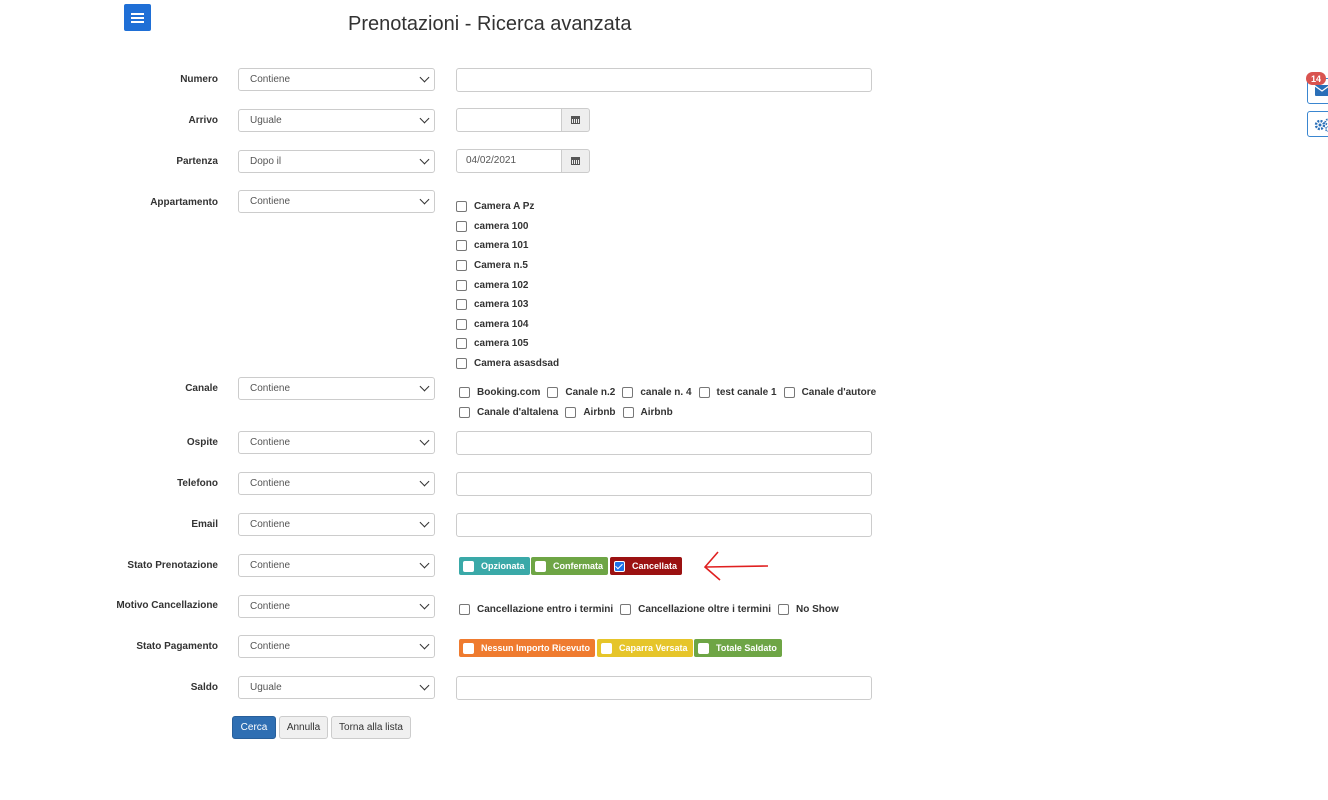 The width and height of the screenshot is (1328, 800). What do you see at coordinates (336, 442) in the screenshot?
I see `ospite-operator-select: Contiene` at bounding box center [336, 442].